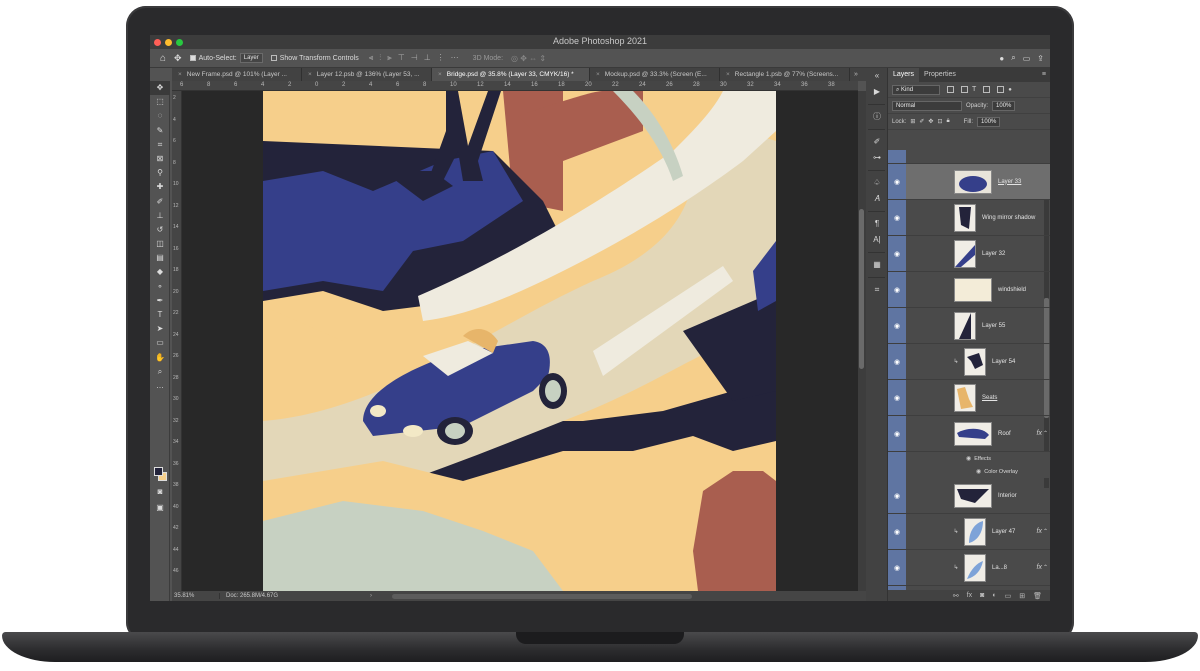 This screenshot has height=671, width=1200. I want to click on effect-row: ◉Effects, so click(969, 458).